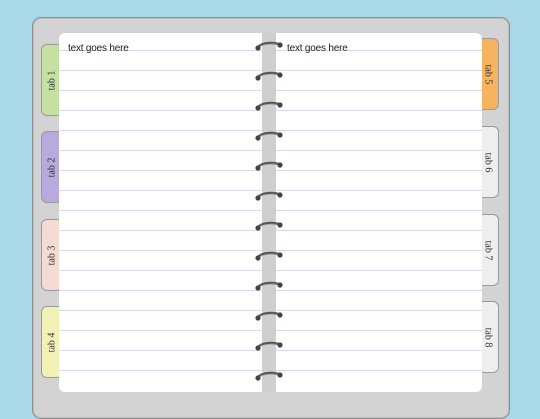 This screenshot has width=540, height=419. What do you see at coordinates (52, 342) in the screenshot?
I see `tab-4-label: tab 4` at bounding box center [52, 342].